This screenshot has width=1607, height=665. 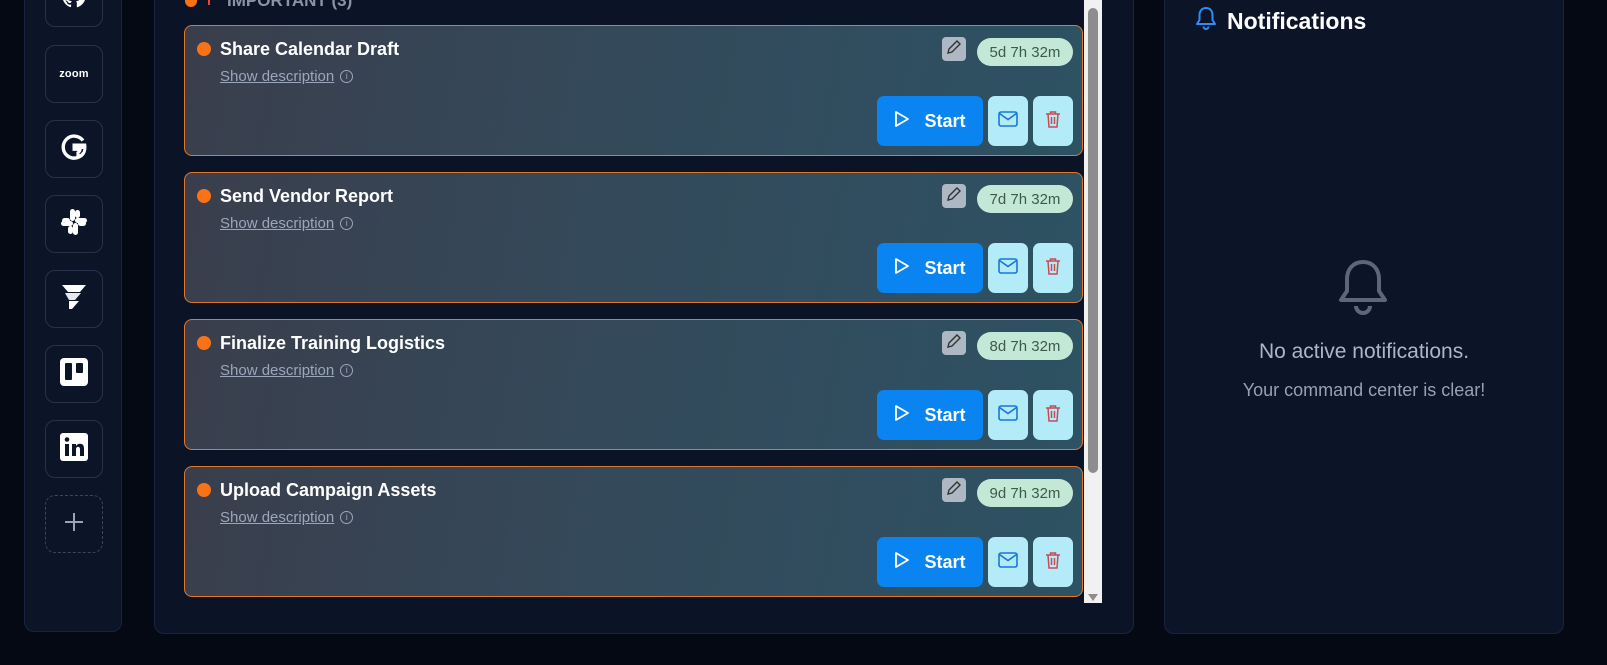 I want to click on trello-icon, so click(x=74, y=374).